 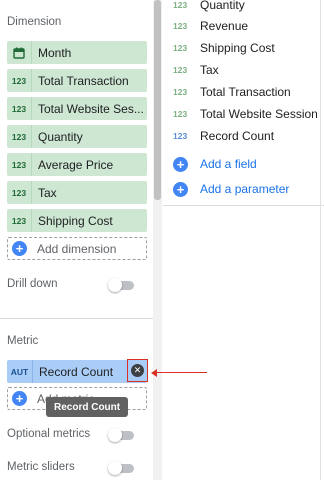 I want to click on annotation-arrow-line, so click(x=181, y=372).